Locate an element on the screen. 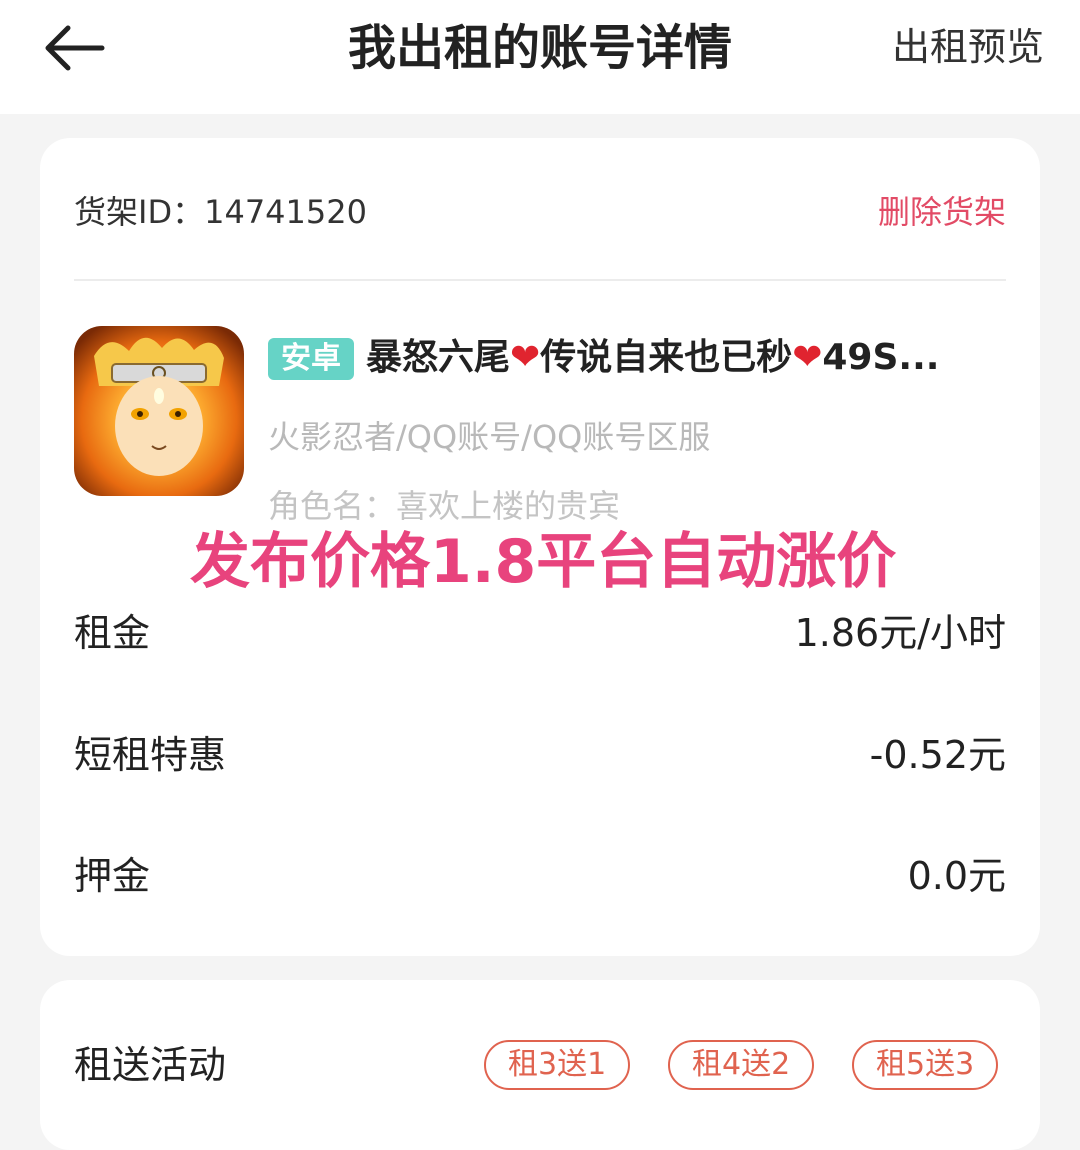  platform-badge: 安卓 is located at coordinates (311, 359).